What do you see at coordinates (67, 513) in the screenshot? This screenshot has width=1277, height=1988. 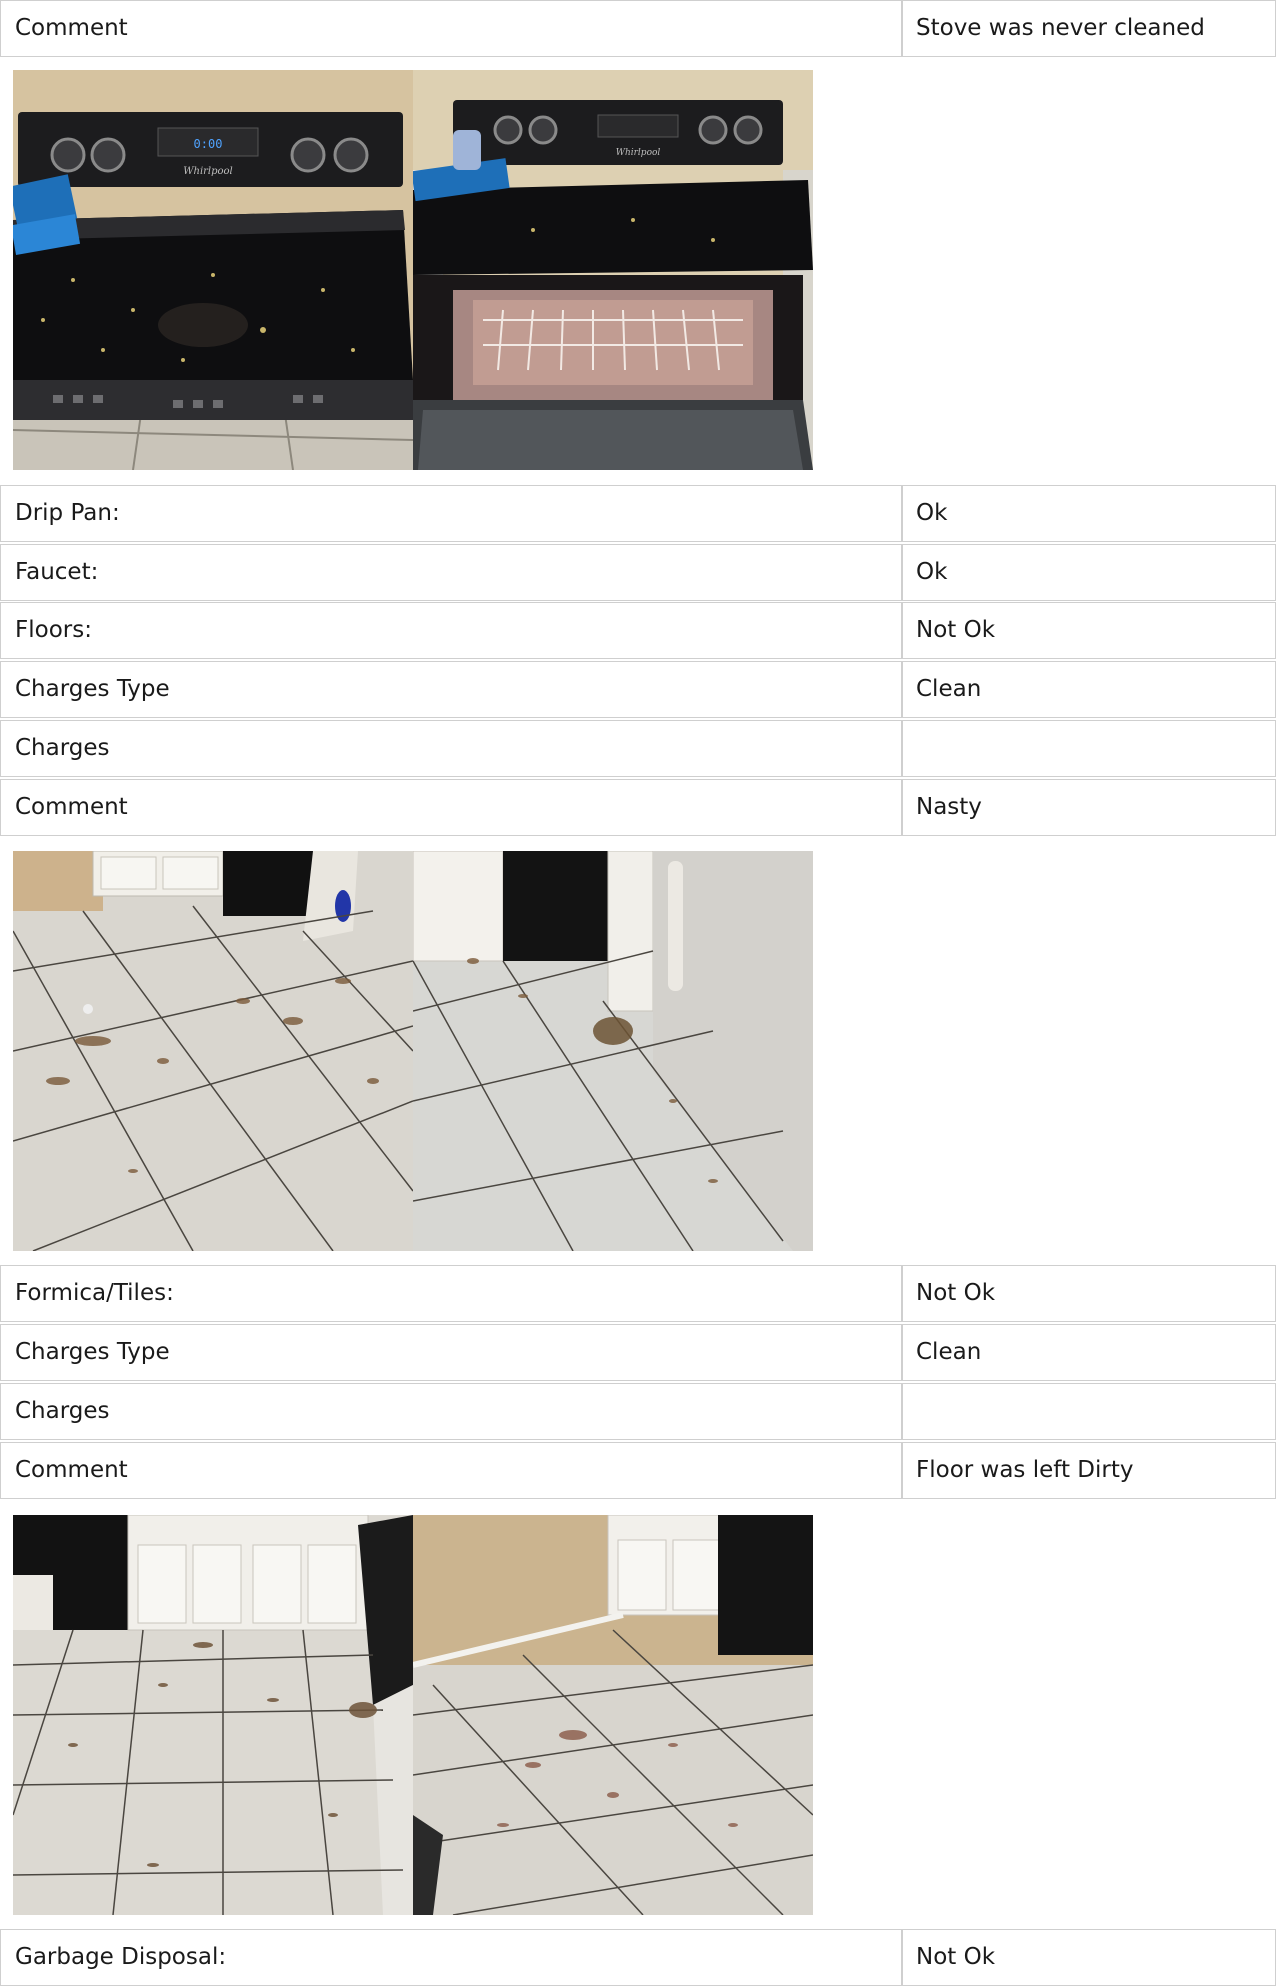 I see `row-label: Drip Pan:` at bounding box center [67, 513].